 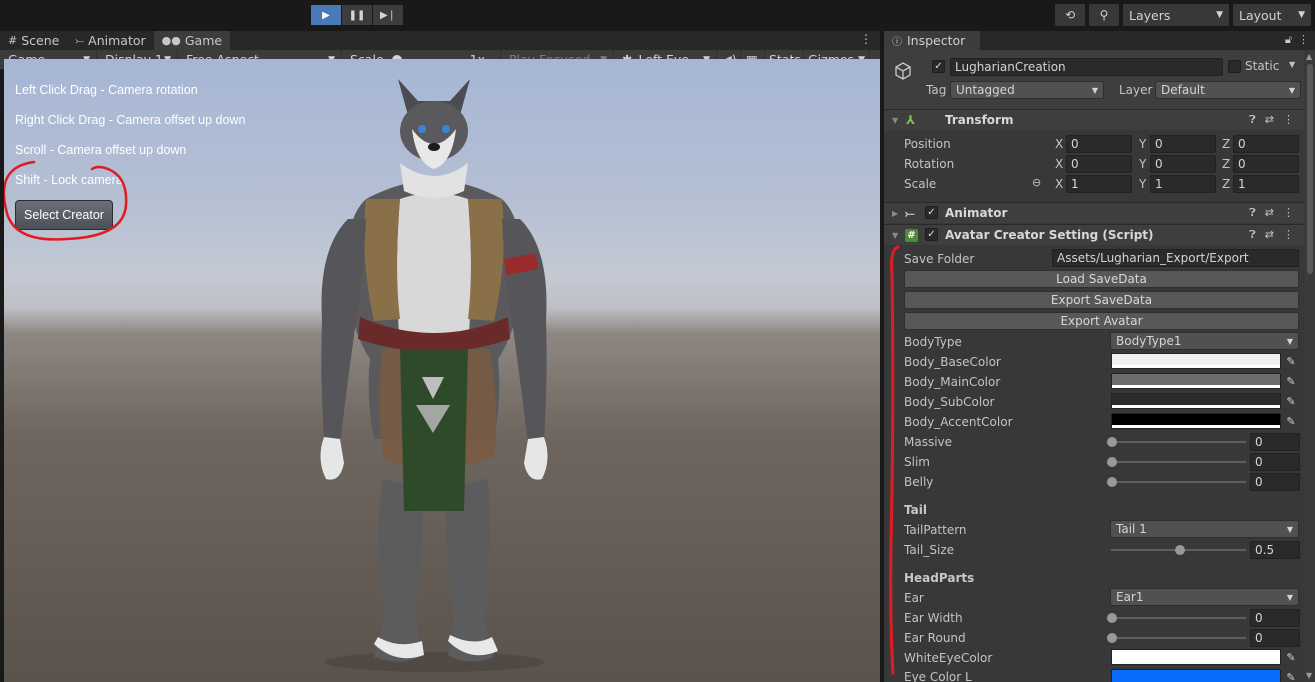 I want to click on transform-header: ▼ ⅄ Transform ❓︎ ⇄ ⋮, so click(x=1094, y=119).